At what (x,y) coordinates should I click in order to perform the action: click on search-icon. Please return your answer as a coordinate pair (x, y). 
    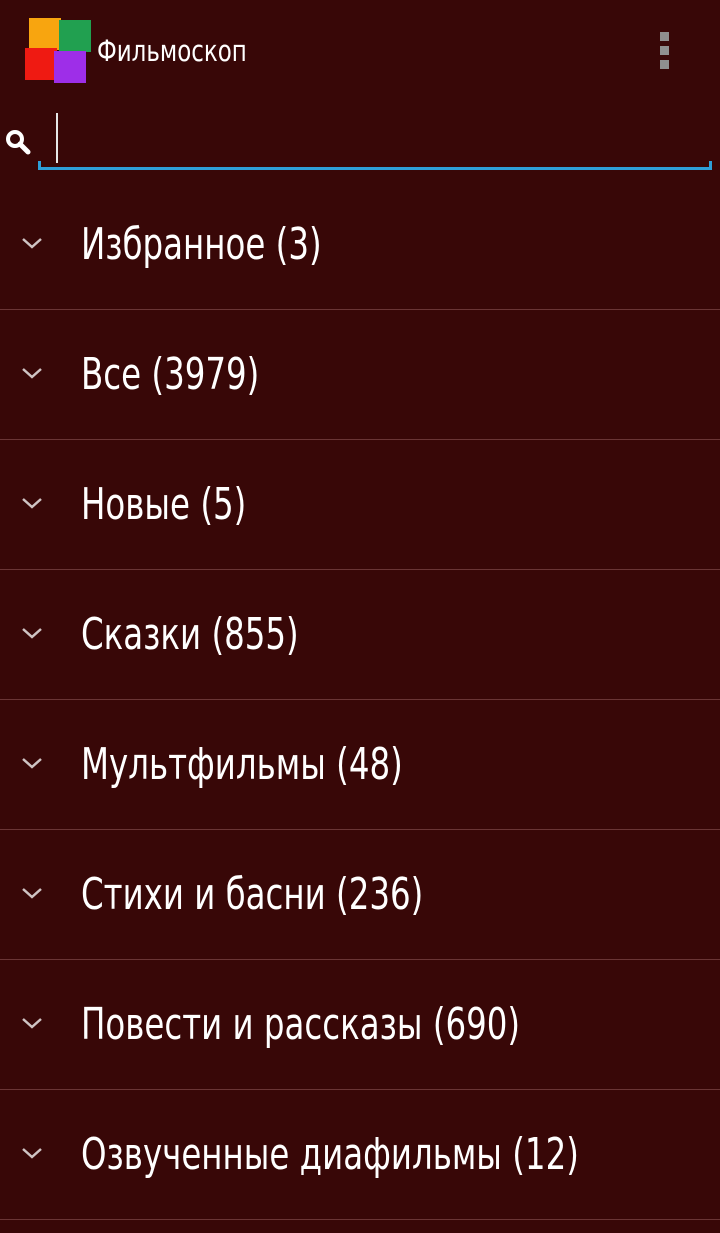
    Looking at the image, I should click on (18, 142).